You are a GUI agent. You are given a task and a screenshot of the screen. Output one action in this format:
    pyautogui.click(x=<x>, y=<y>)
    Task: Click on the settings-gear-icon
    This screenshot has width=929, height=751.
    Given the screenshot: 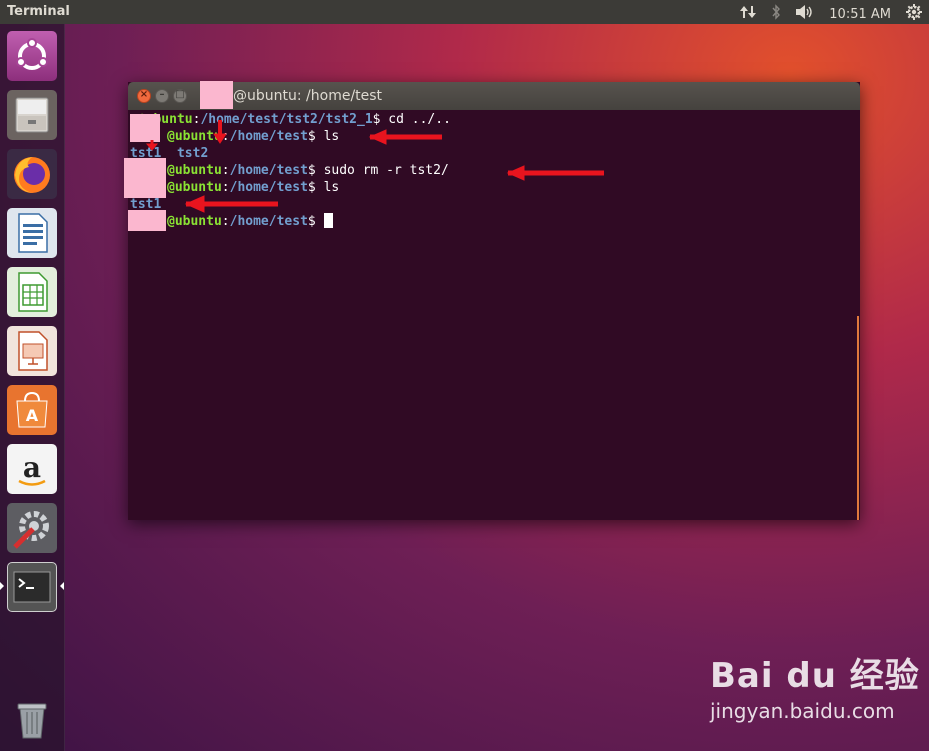 What is the action you would take?
    pyautogui.click(x=914, y=14)
    